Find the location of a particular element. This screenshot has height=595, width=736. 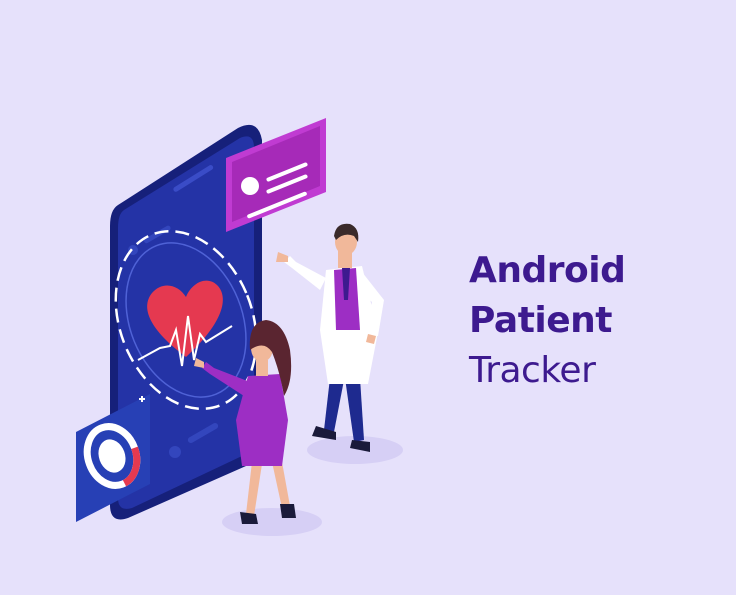

title-line-patient: Patient is located at coordinates (541, 320).